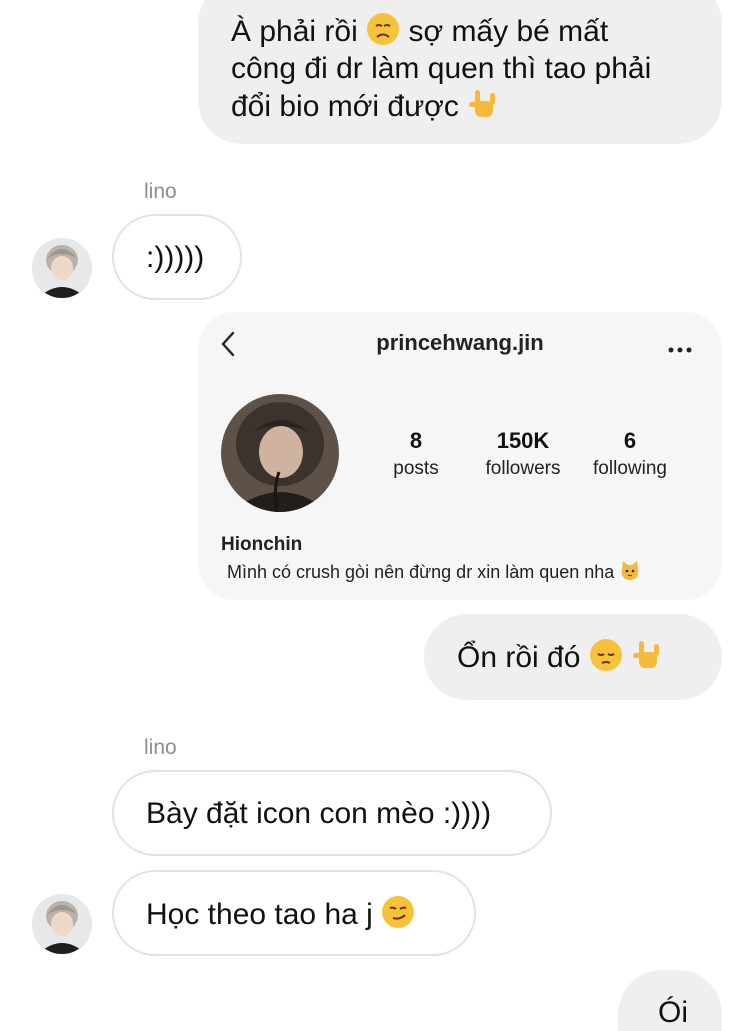  Describe the element at coordinates (670, 1000) in the screenshot. I see `outgoing-message: Ói` at that location.